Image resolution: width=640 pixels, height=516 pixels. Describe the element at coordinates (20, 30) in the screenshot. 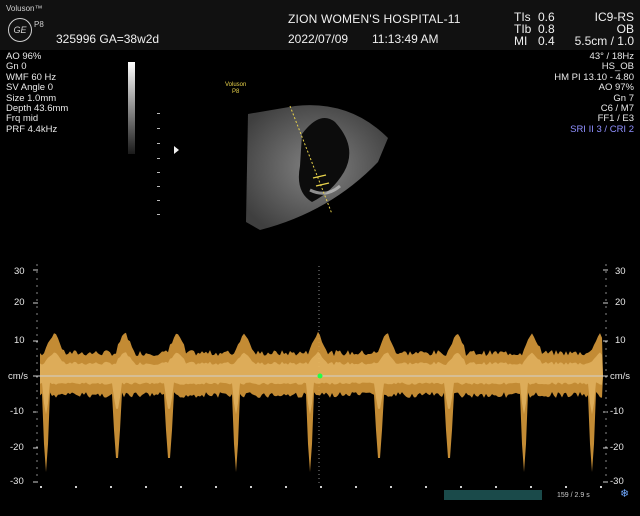

I see `ge-icon: GE` at that location.